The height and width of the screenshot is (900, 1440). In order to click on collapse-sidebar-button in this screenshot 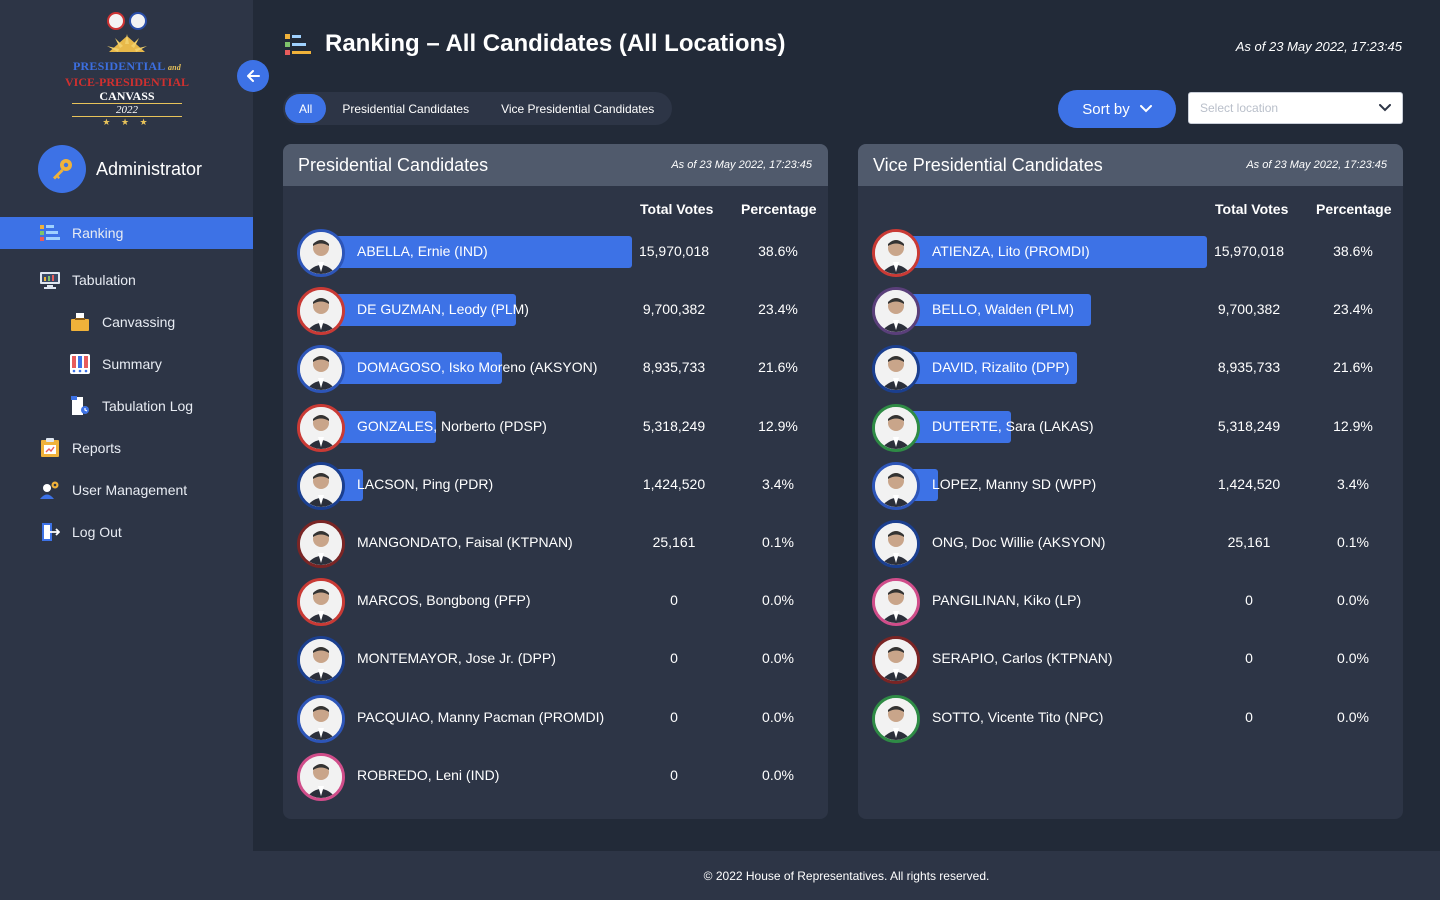, I will do `click(253, 76)`.